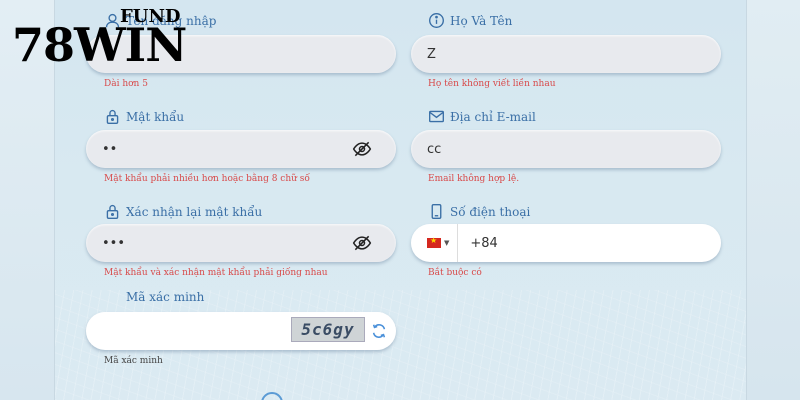 This screenshot has width=800, height=400. Describe the element at coordinates (241, 331) in the screenshot. I see `captcha-input: 5c6gy` at that location.